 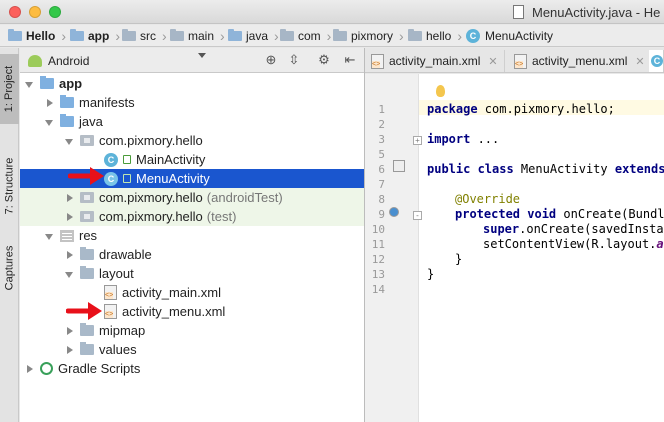 What do you see at coordinates (271, 60) in the screenshot?
I see `locate-icon: ⊕` at bounding box center [271, 60].